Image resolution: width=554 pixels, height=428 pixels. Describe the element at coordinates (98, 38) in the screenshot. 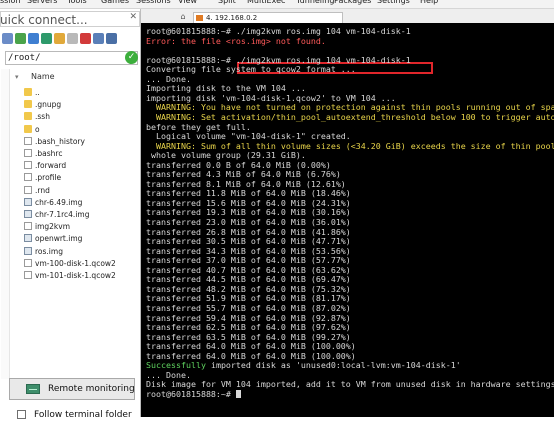

I see `rename-icon` at that location.